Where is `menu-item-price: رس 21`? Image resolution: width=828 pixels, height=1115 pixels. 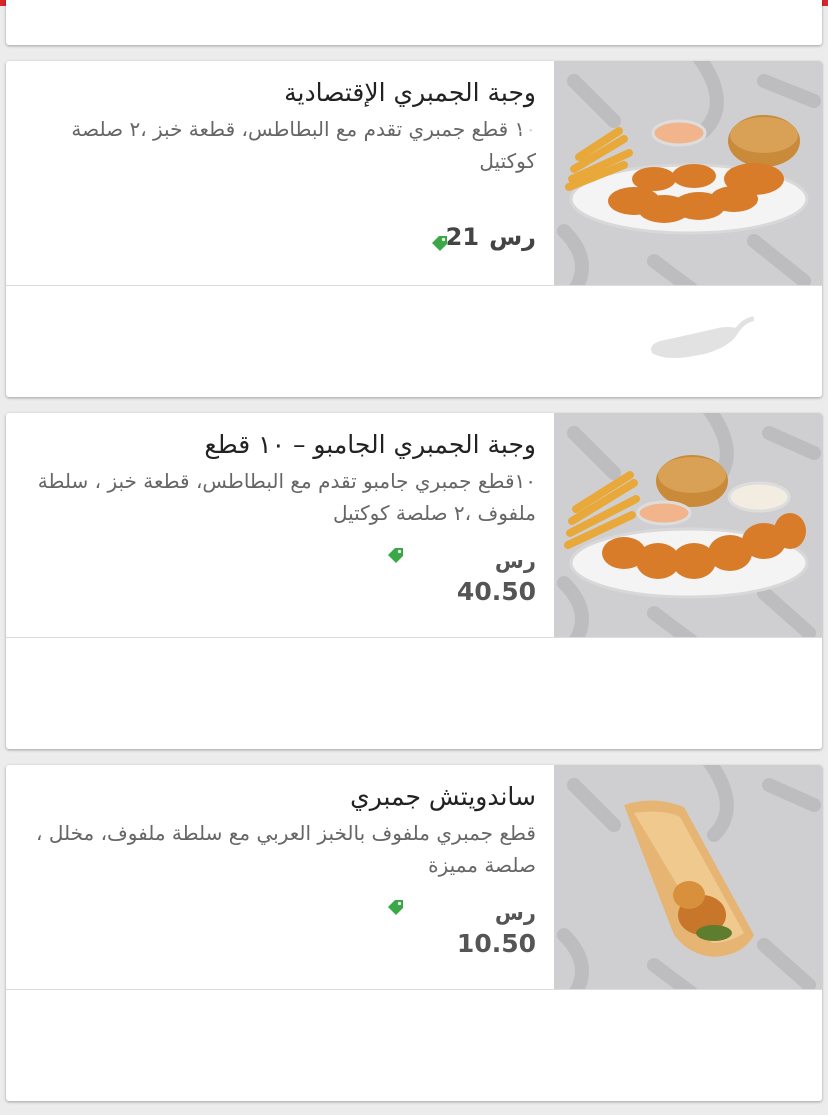 menu-item-price: رس 21 is located at coordinates (491, 237).